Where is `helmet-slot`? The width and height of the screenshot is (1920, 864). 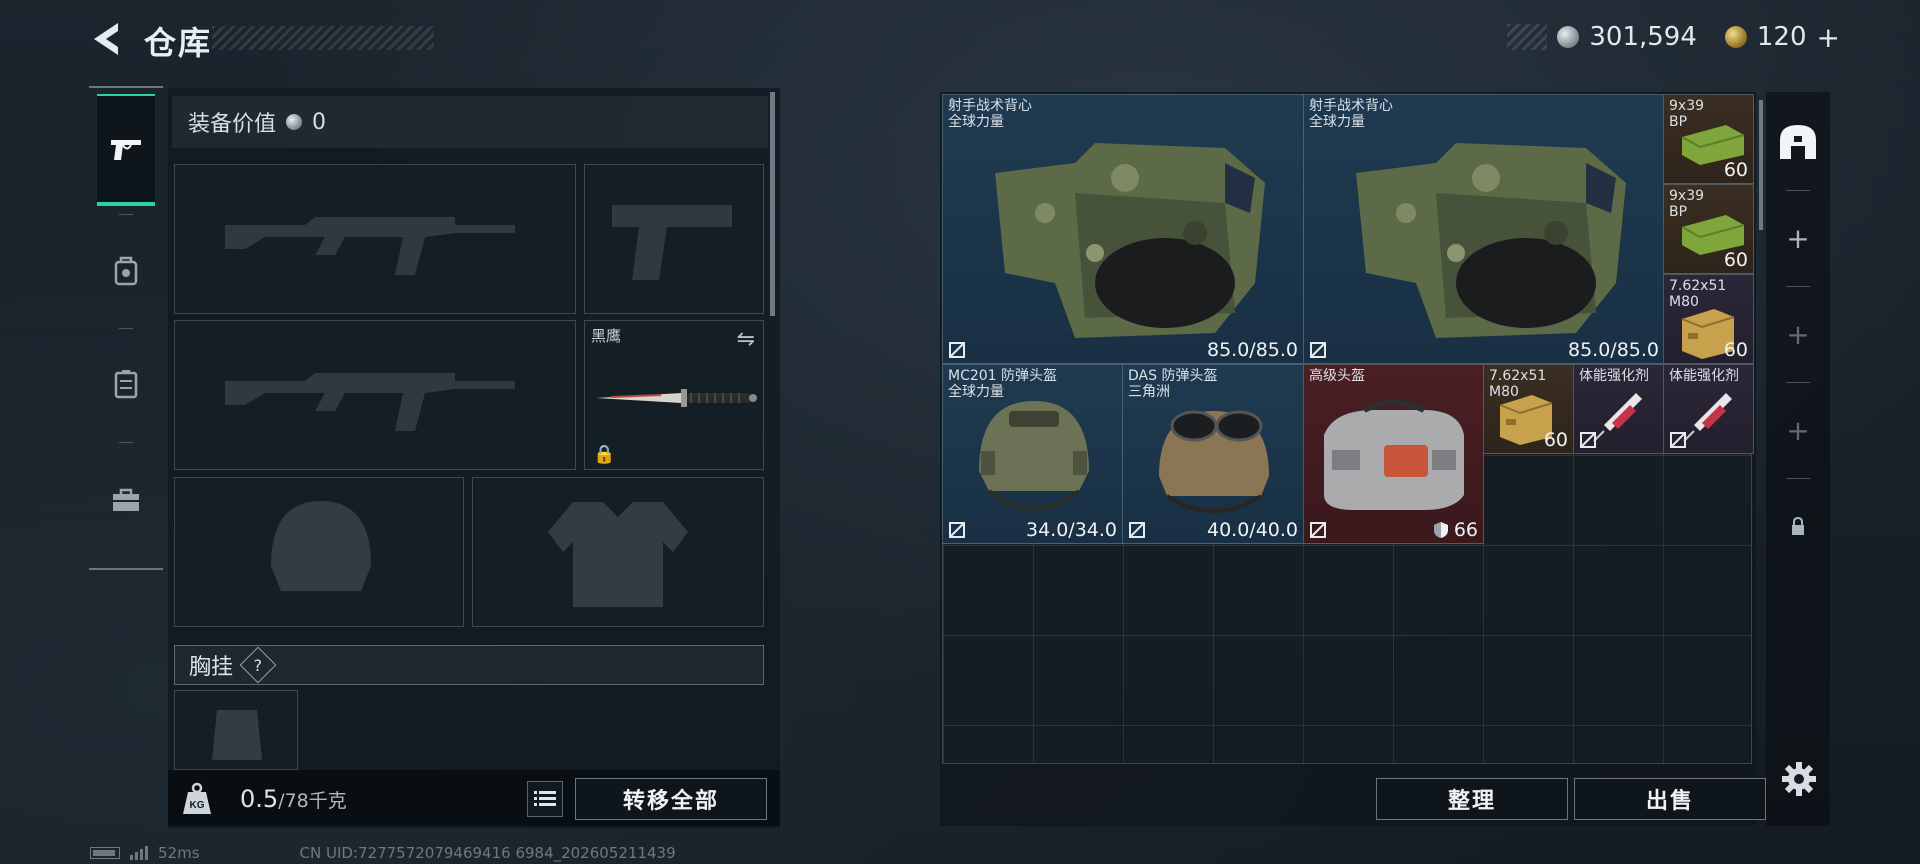 helmet-slot is located at coordinates (319, 552).